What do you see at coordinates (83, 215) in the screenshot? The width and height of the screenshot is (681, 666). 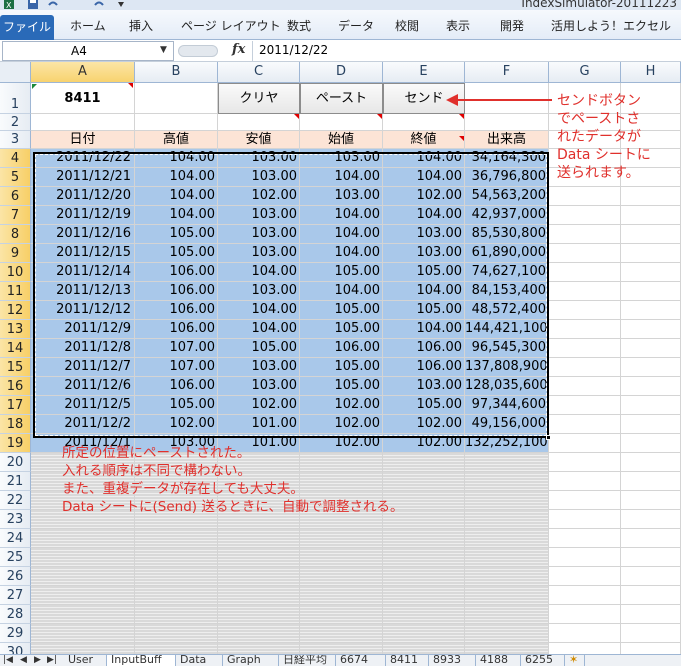 I see `date-cell: 2011/12/19` at bounding box center [83, 215].